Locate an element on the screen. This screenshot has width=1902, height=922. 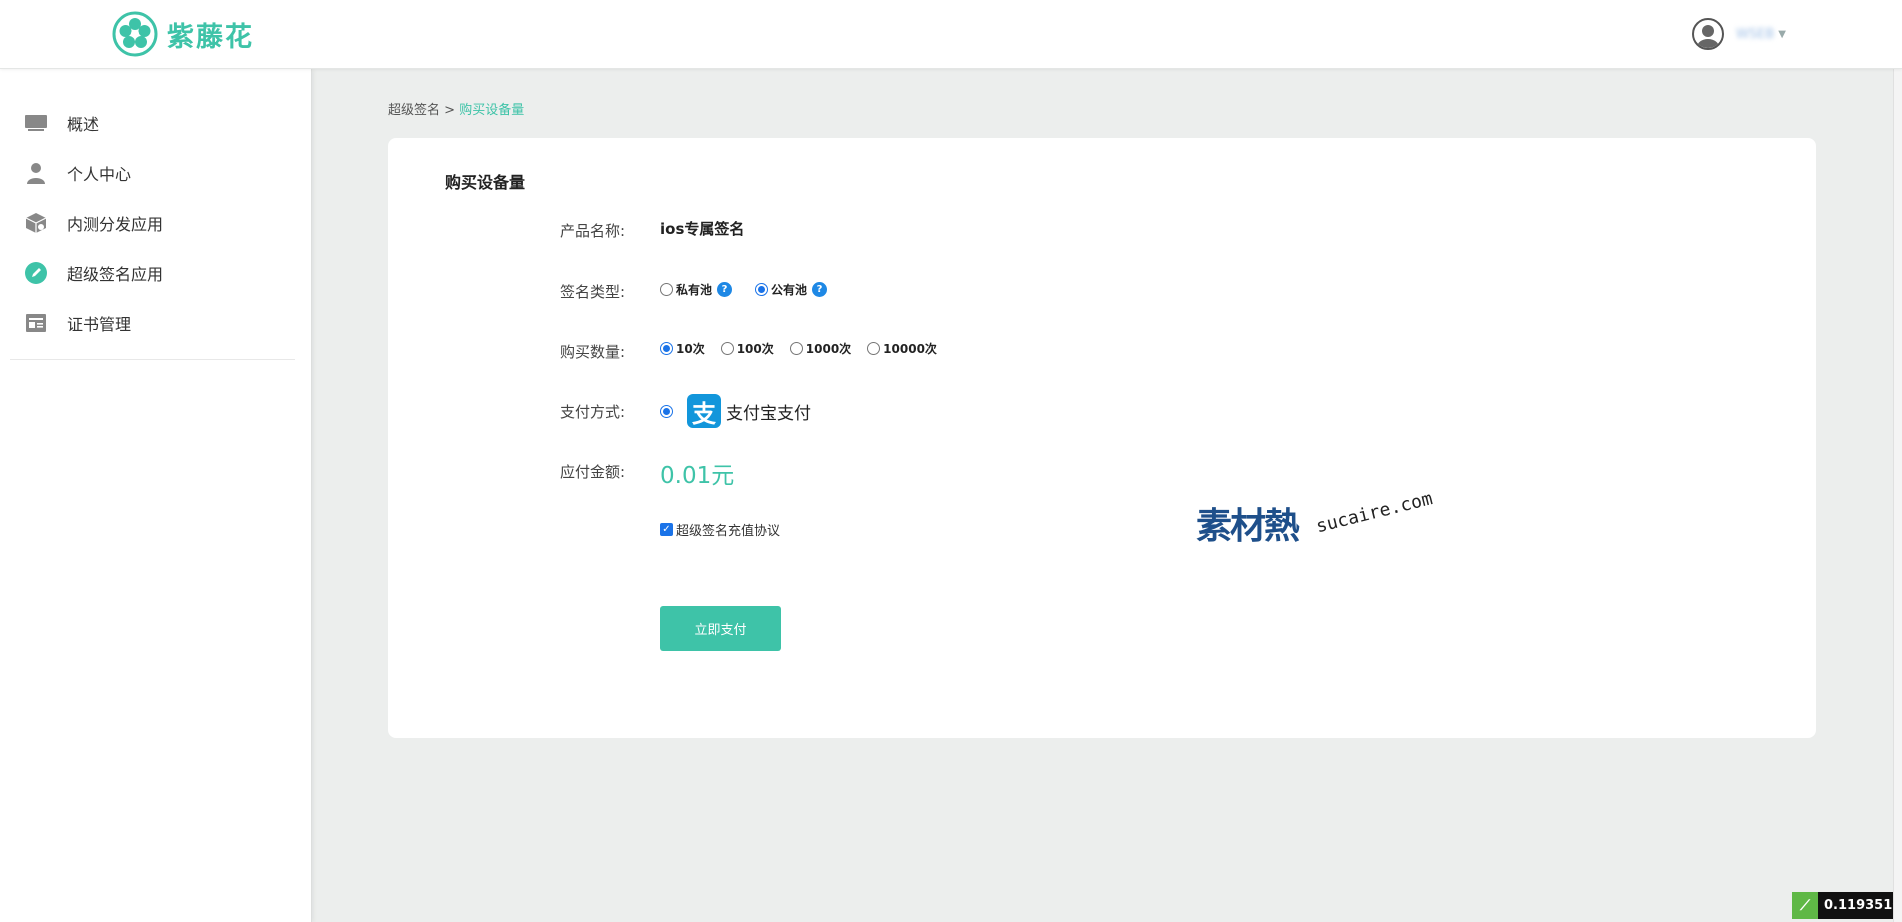
product-name-label: 产品名称: is located at coordinates (593, 231).